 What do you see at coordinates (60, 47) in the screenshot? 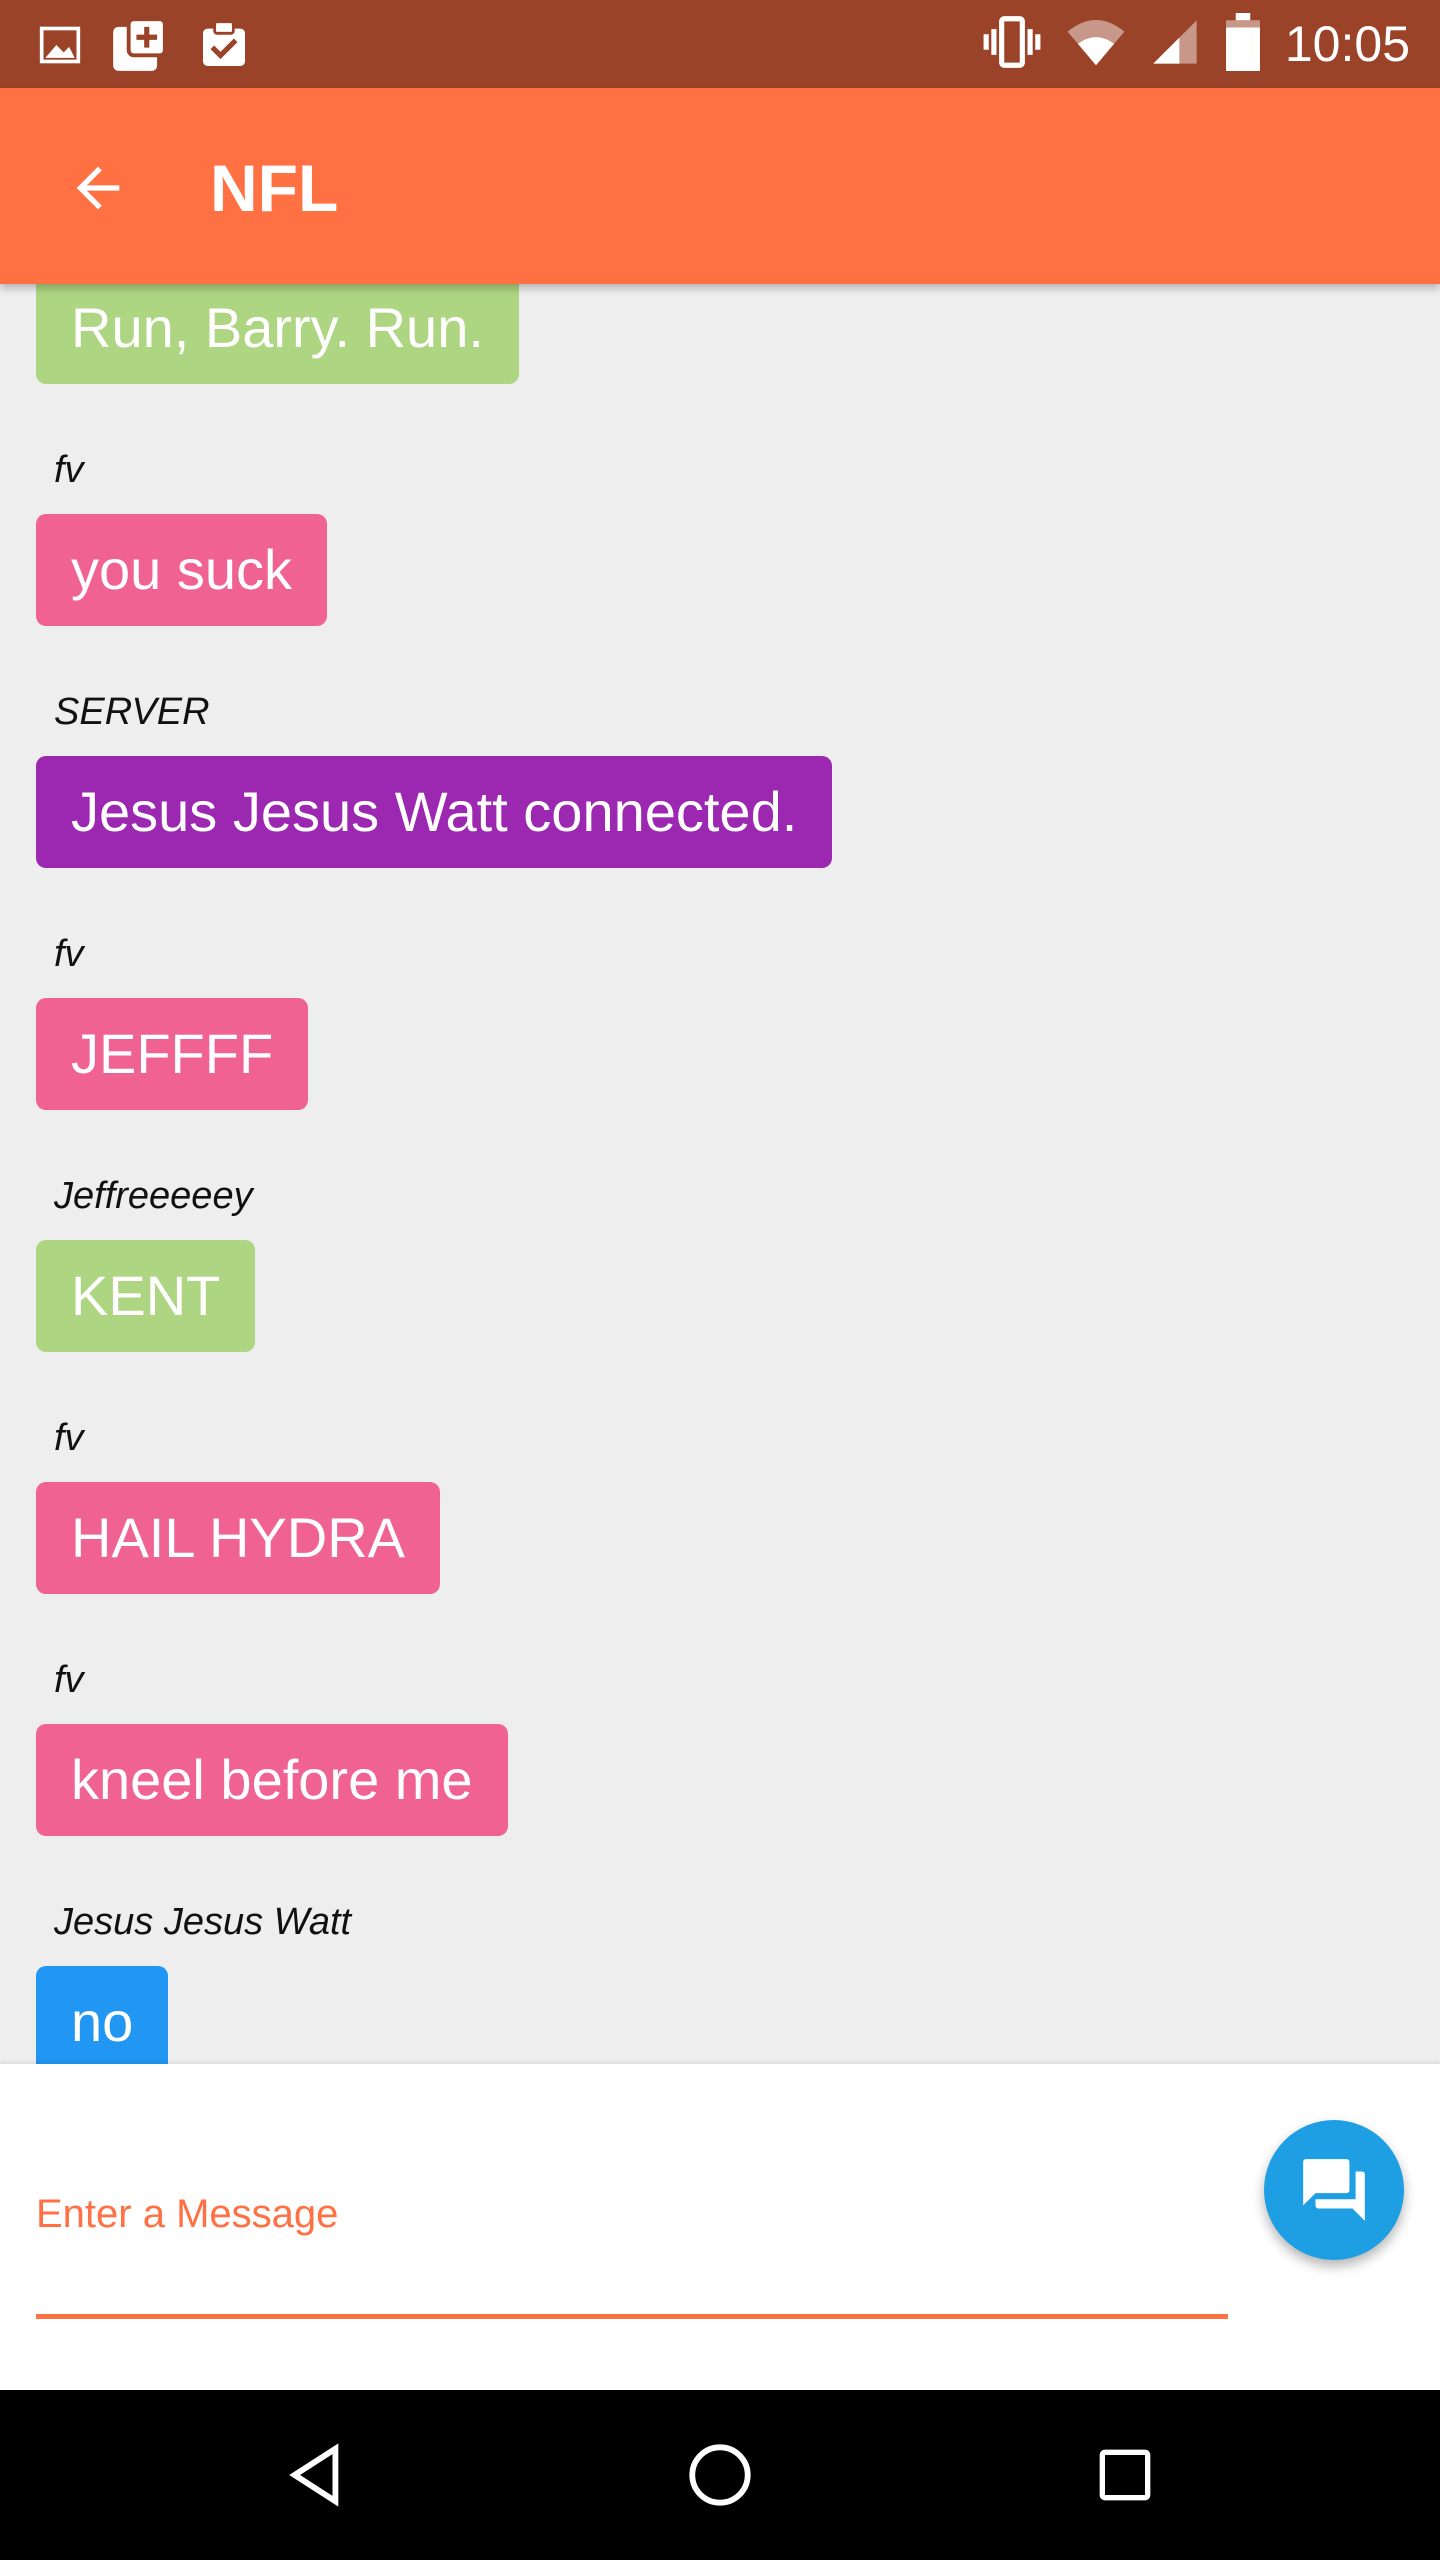
I see `image-icon` at bounding box center [60, 47].